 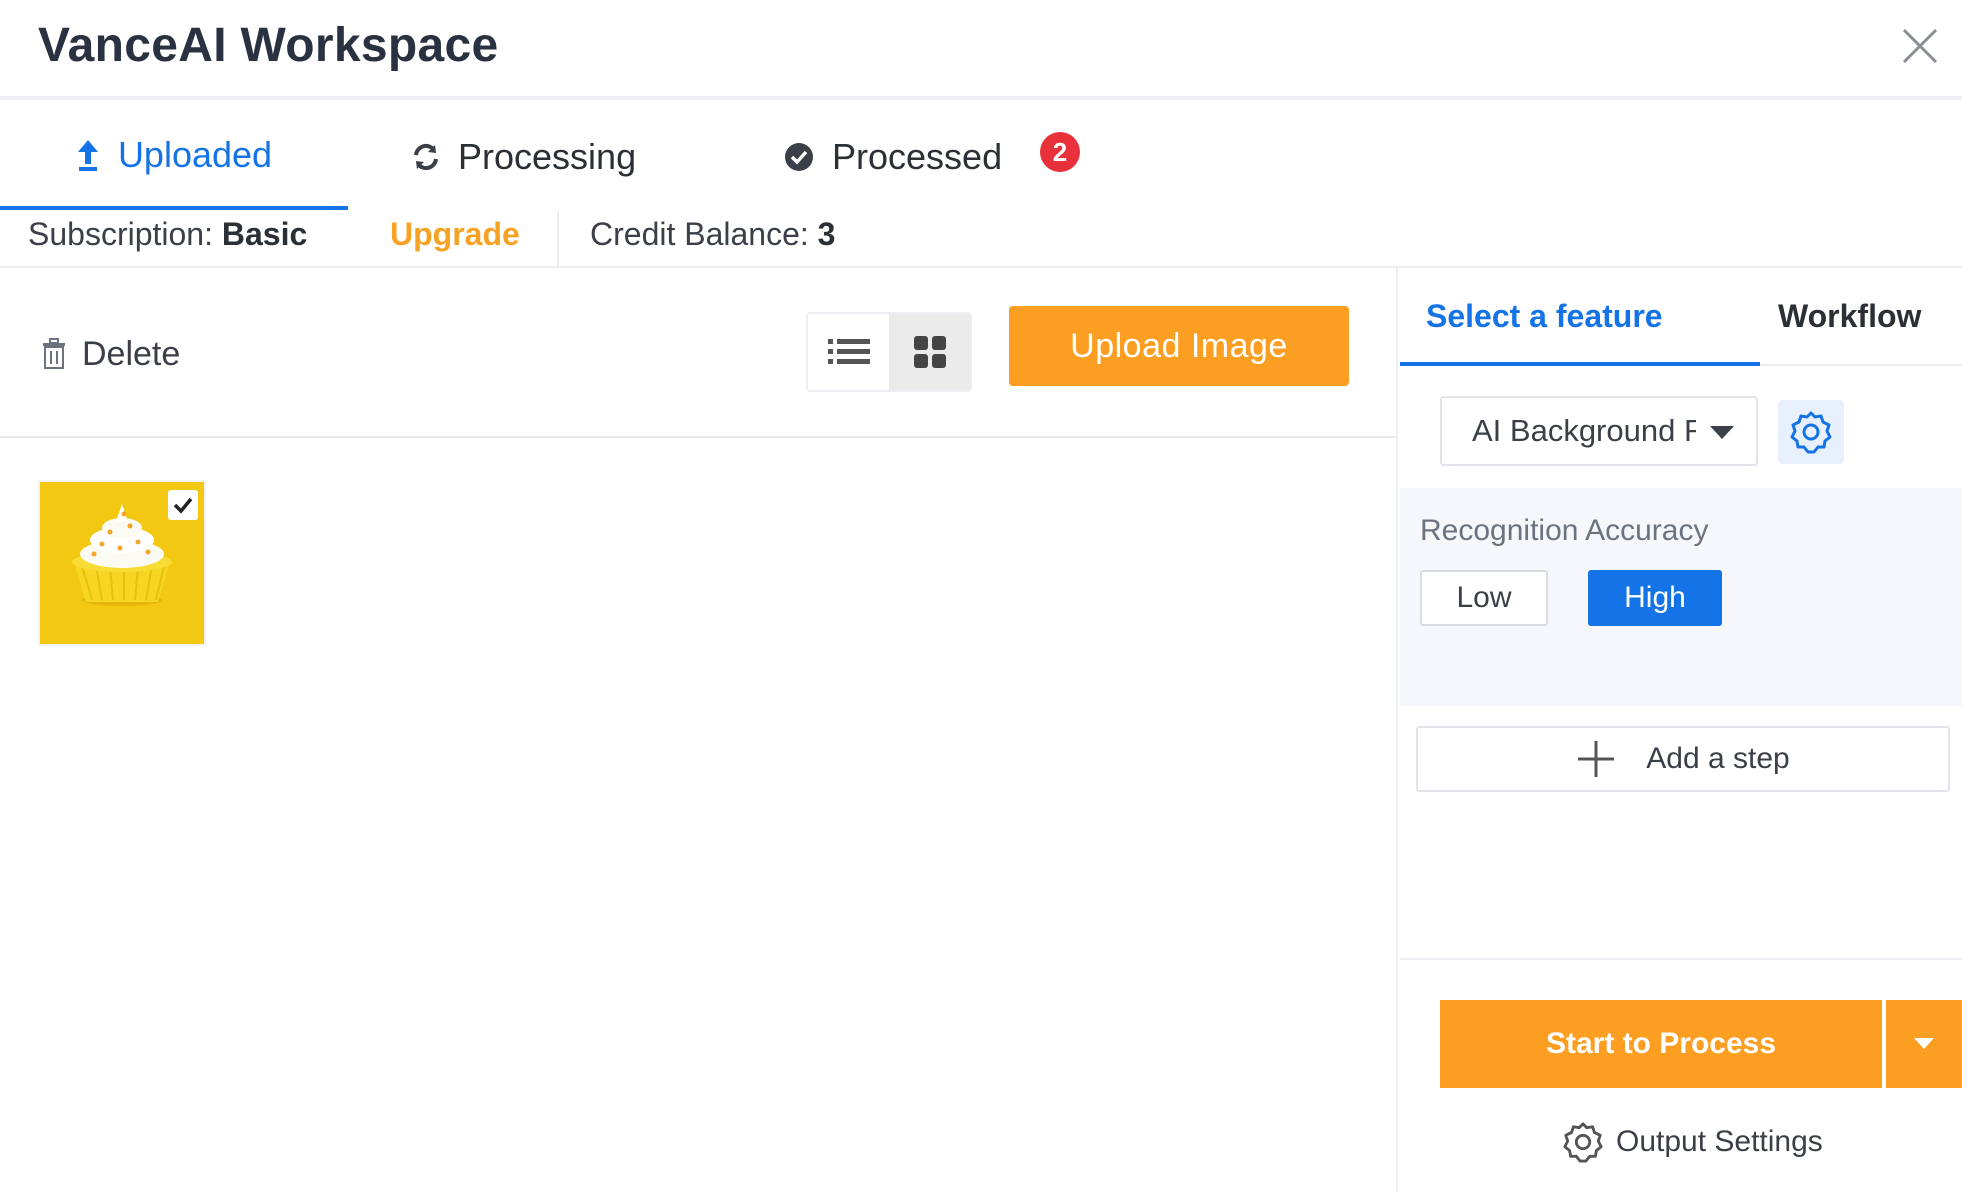 What do you see at coordinates (54, 353) in the screenshot?
I see `trash-icon` at bounding box center [54, 353].